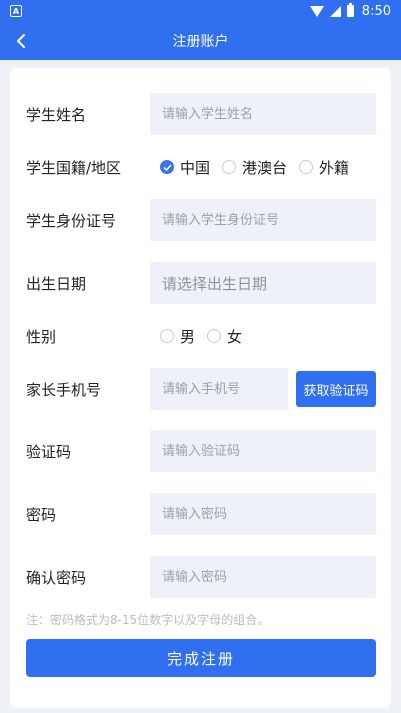 Image resolution: width=401 pixels, height=713 pixels. Describe the element at coordinates (376, 11) in the screenshot. I see `status-time: 8:50` at that location.